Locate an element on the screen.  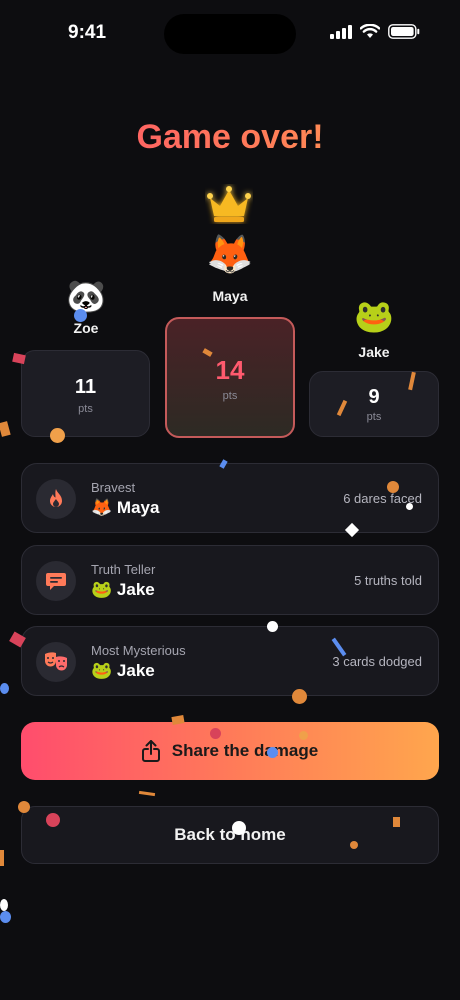
award-stat: 5 truths told is located at coordinates (388, 580).